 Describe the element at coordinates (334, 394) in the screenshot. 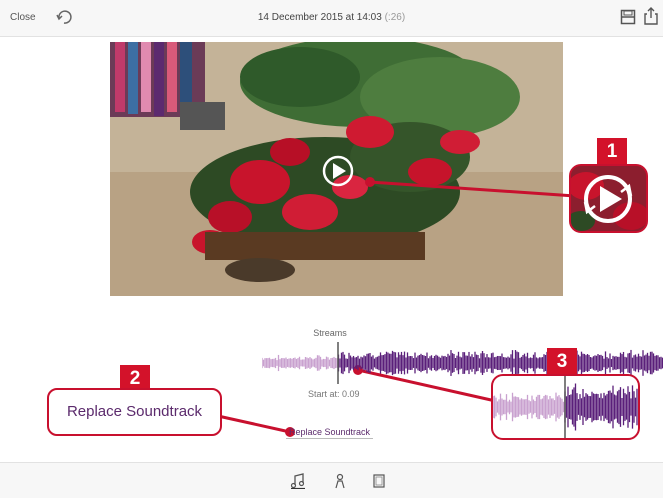

I see `start-time-label: Start at: 0.09` at that location.